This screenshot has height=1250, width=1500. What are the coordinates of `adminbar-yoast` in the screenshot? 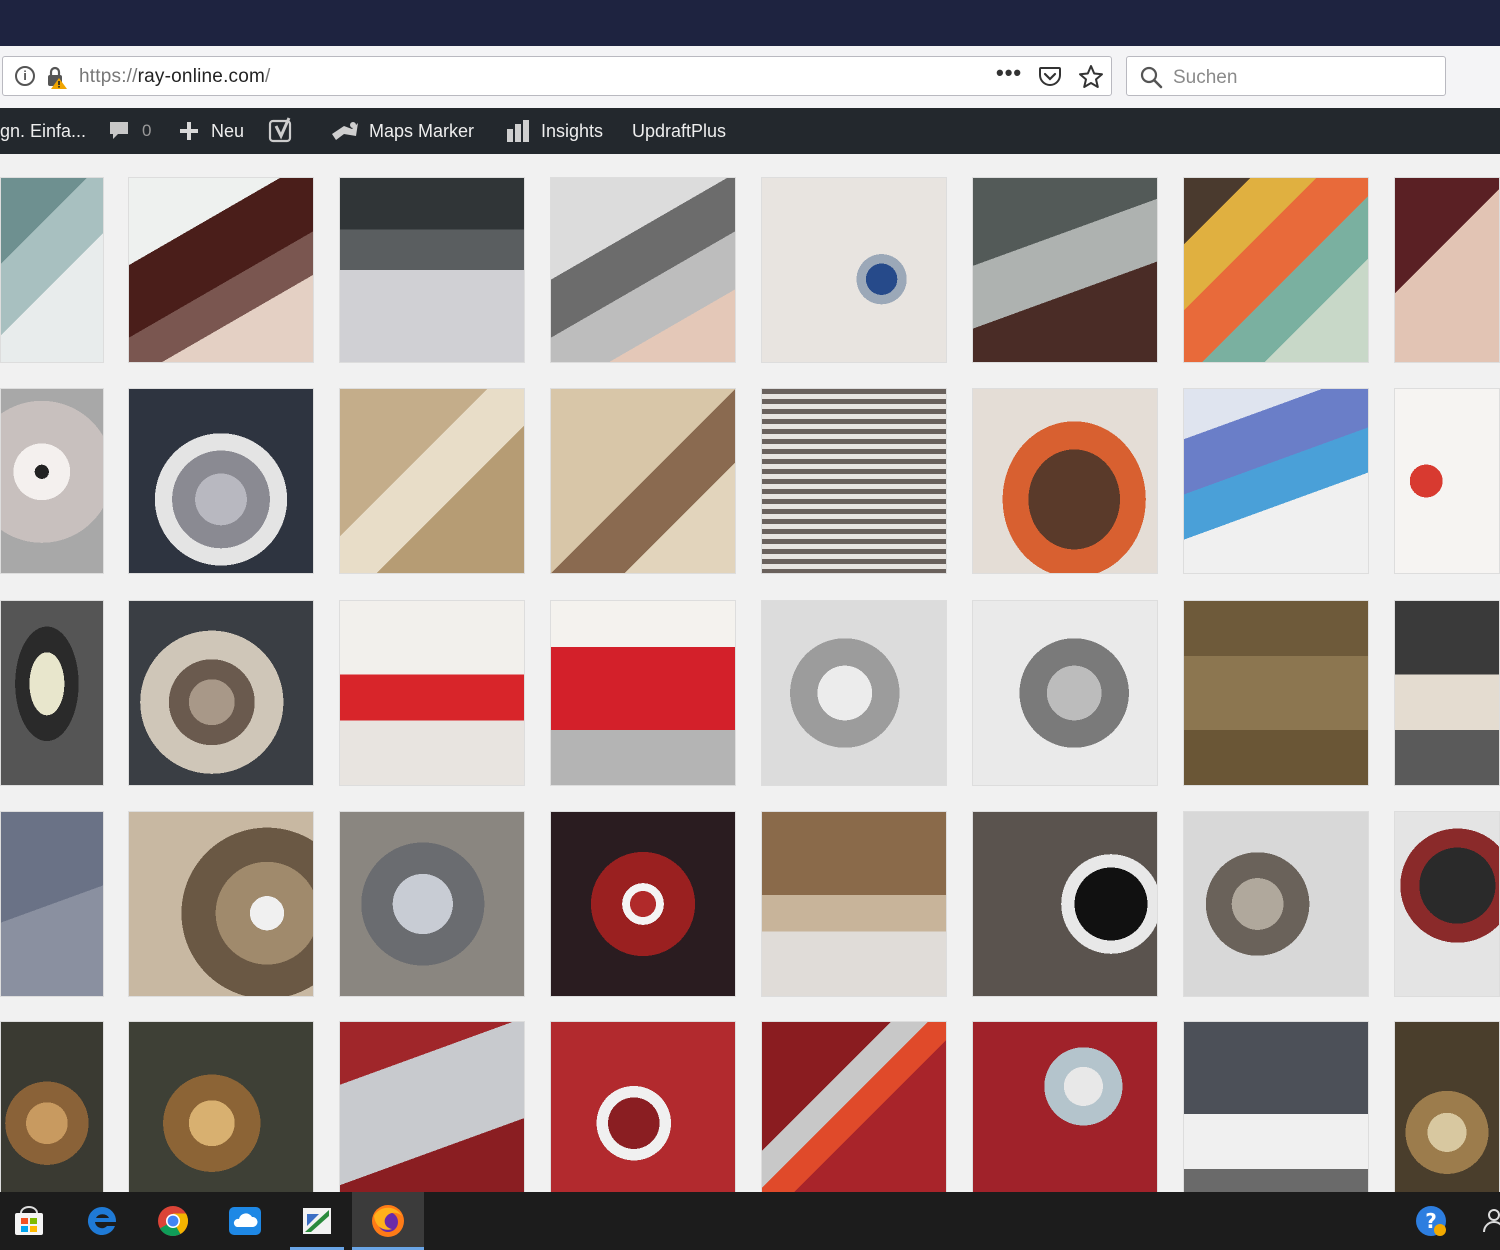 It's located at (282, 131).